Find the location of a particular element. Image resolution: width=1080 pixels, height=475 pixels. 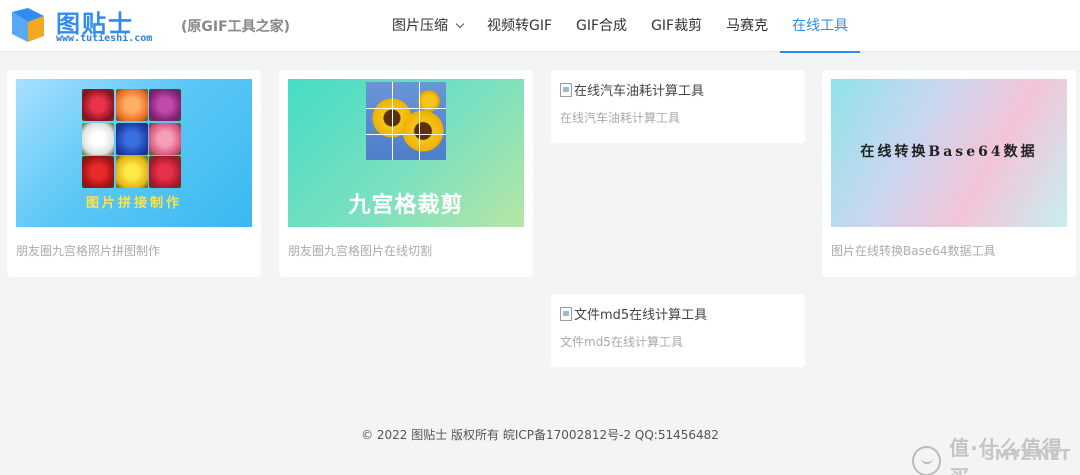

card-thumbnail: 在线转换Base64数据 is located at coordinates (949, 153).